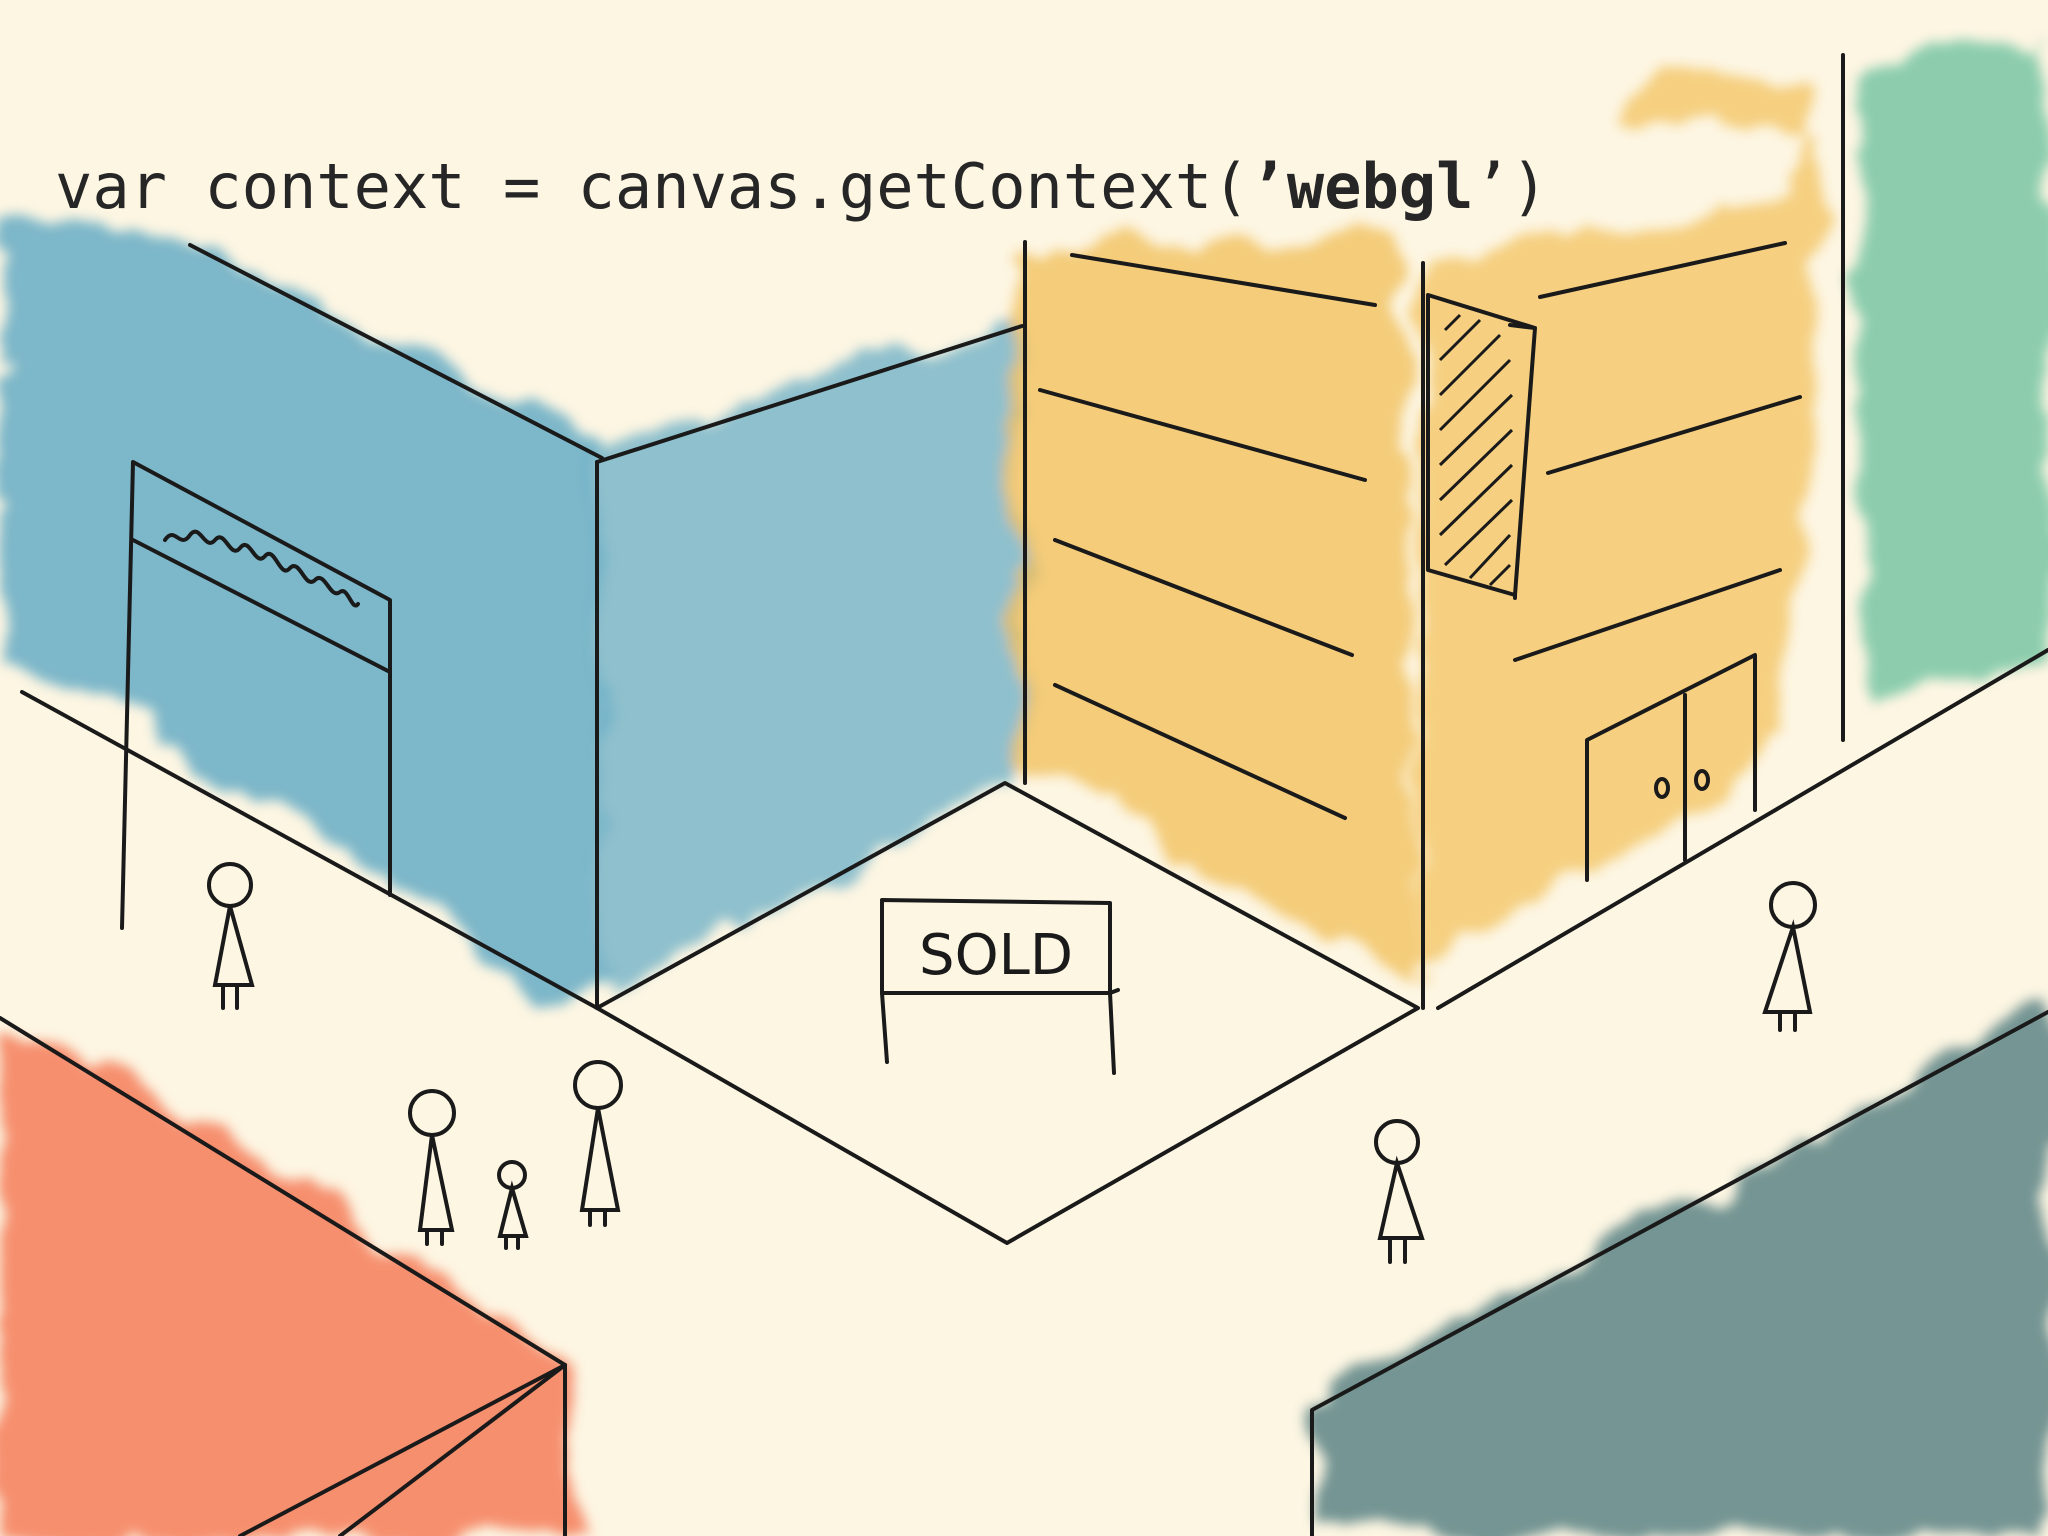 This screenshot has height=1536, width=2048. I want to click on code-operator: =, so click(521, 186).